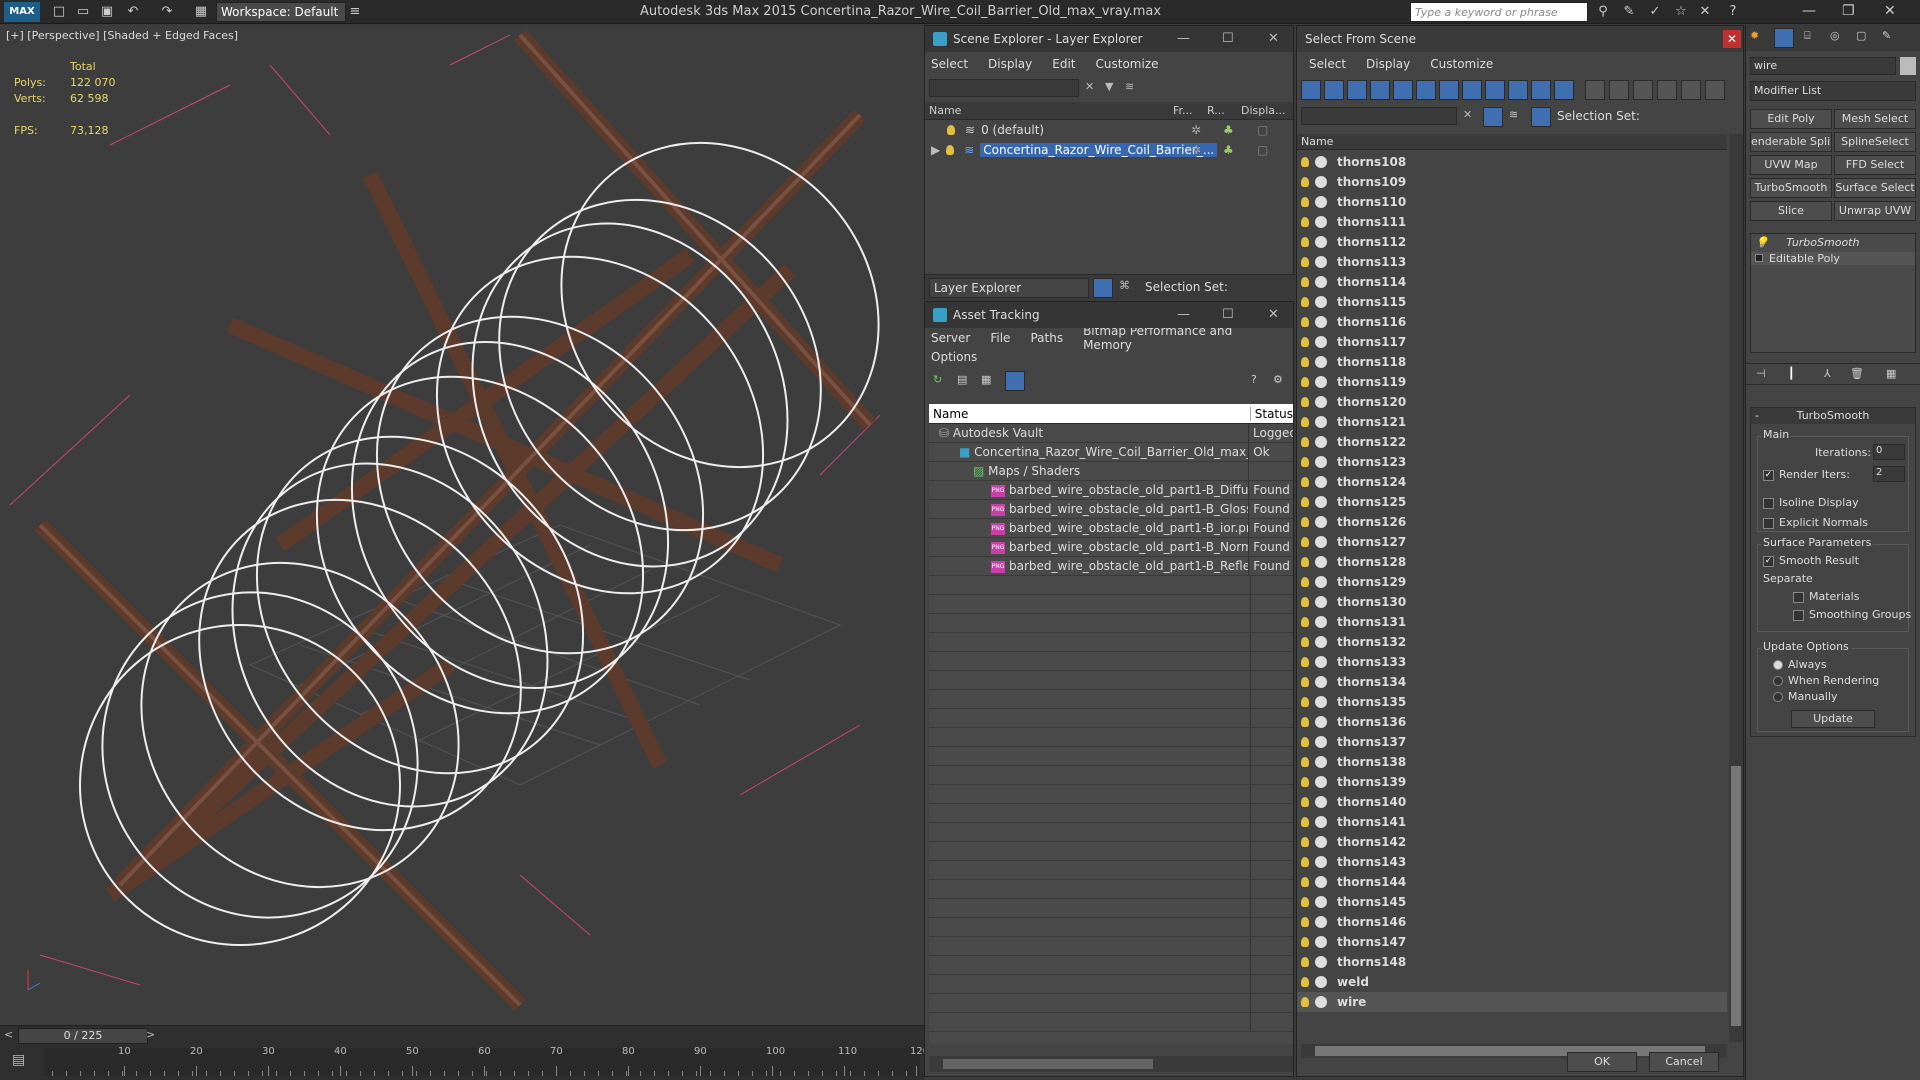 This screenshot has height=1080, width=1920. What do you see at coordinates (1852, 614) in the screenshot?
I see `smoothing-groups-checkbox: Smoothing Groups` at bounding box center [1852, 614].